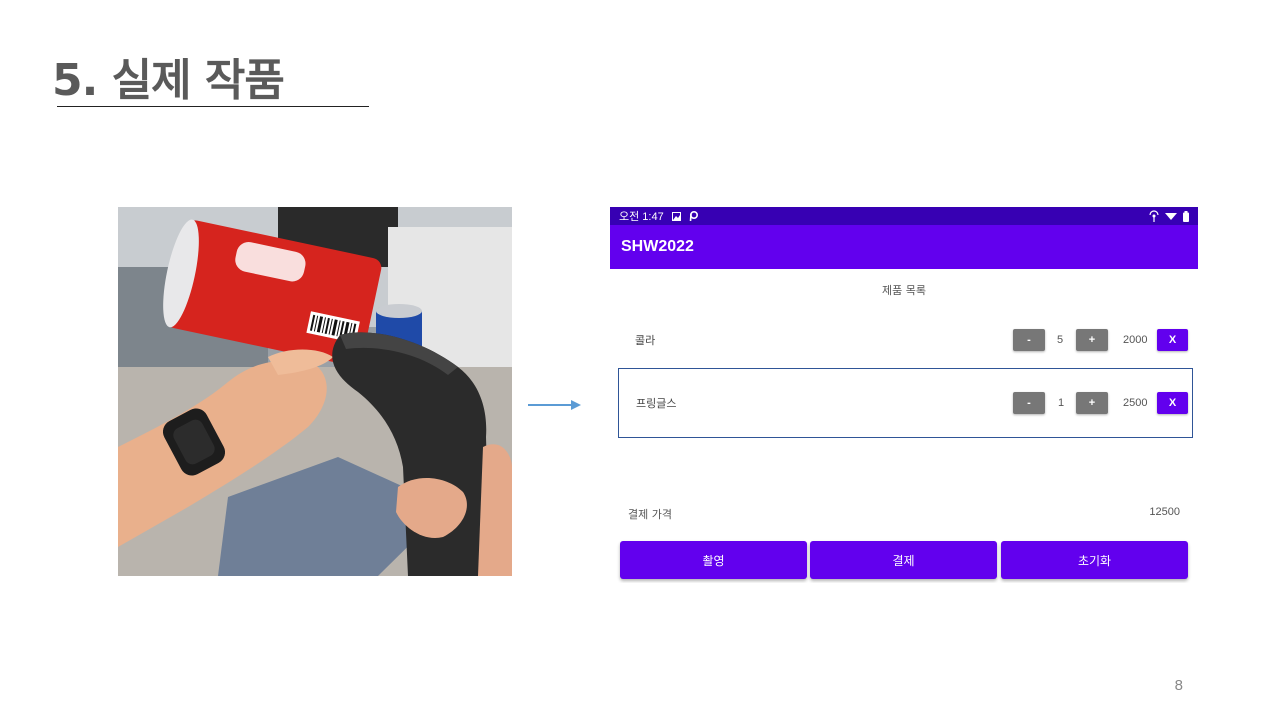 Image resolution: width=1280 pixels, height=720 pixels. I want to click on item-quantity: 1, so click(1061, 403).